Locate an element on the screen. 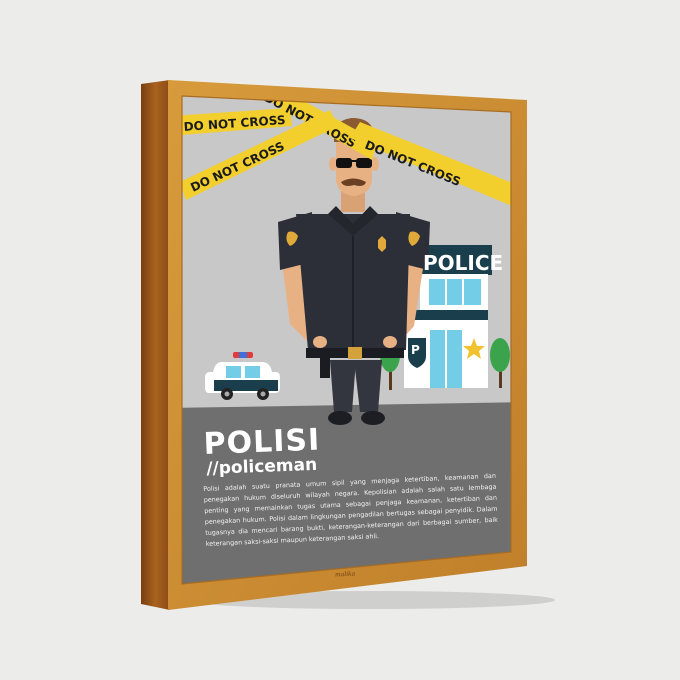  station-sign: POLICE is located at coordinates (463, 263).